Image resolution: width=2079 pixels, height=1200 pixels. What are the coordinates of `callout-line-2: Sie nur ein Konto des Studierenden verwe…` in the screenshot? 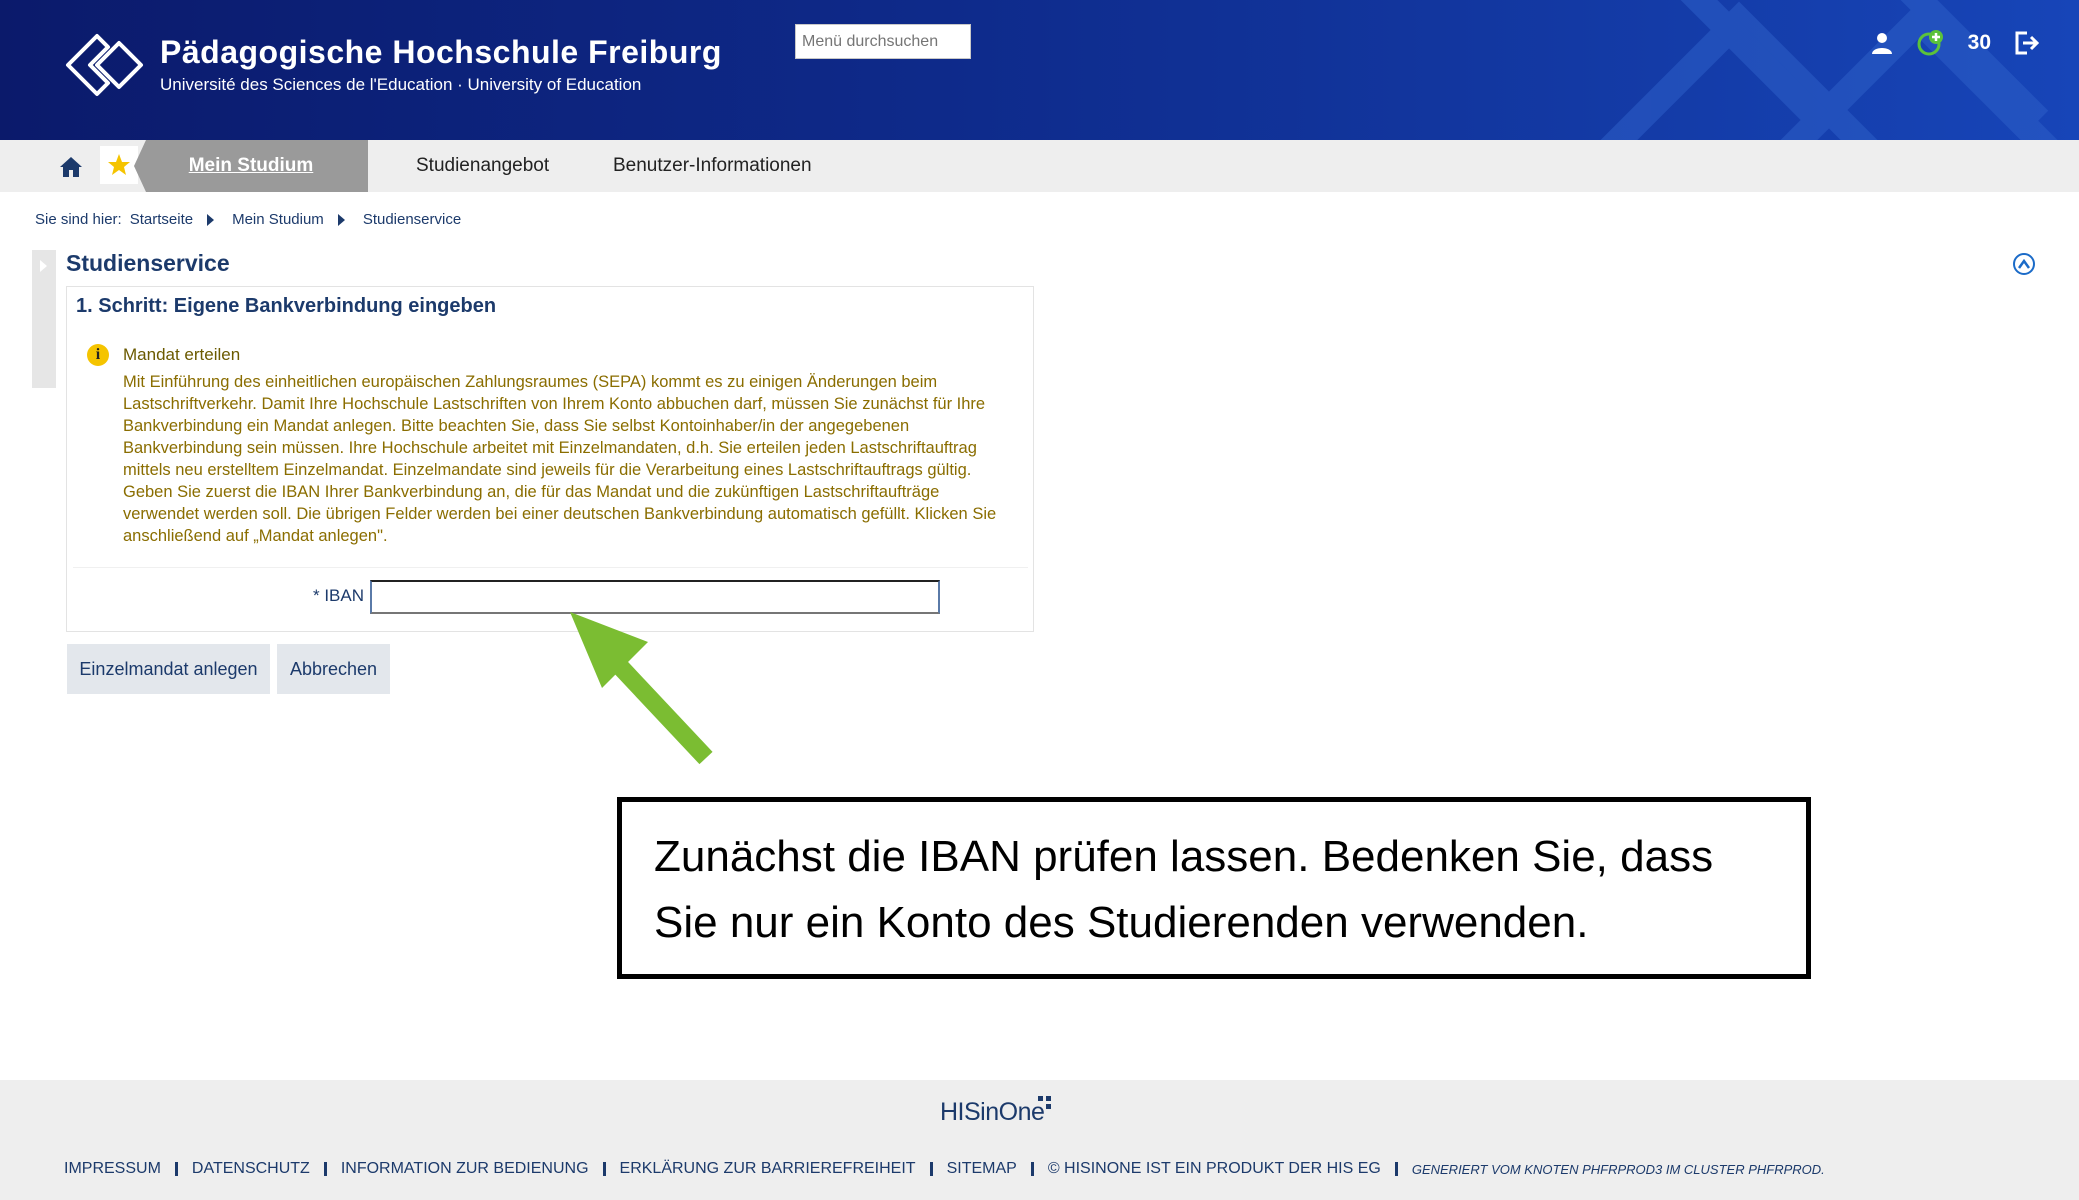 It's located at (1121, 922).